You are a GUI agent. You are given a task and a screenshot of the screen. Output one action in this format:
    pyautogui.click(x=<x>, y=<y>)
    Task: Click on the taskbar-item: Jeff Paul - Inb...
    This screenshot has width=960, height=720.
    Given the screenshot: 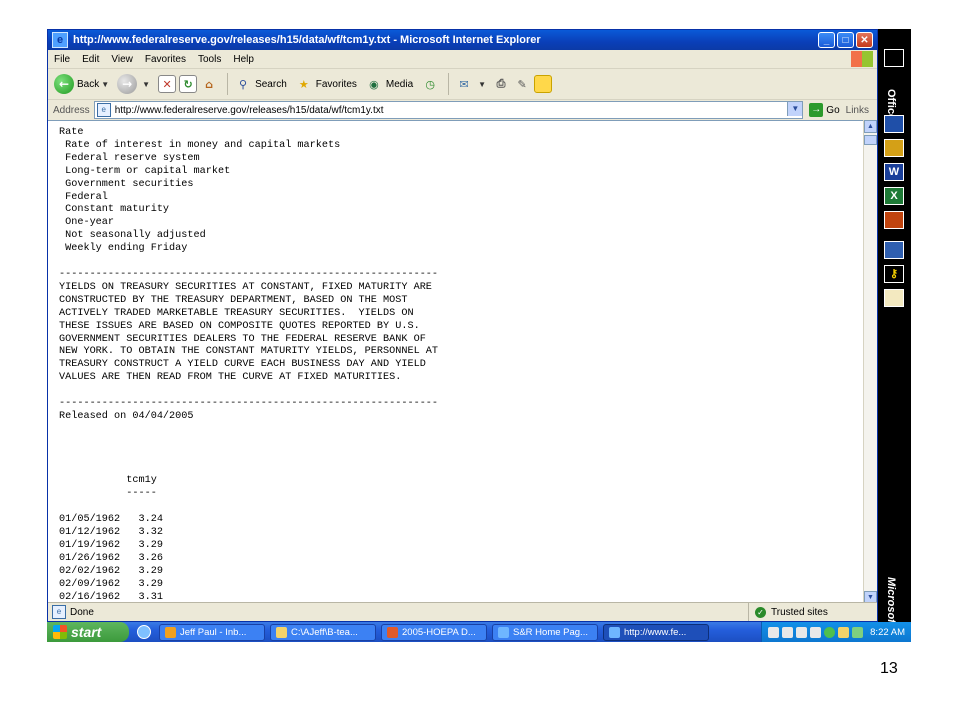 What is the action you would take?
    pyautogui.click(x=212, y=632)
    